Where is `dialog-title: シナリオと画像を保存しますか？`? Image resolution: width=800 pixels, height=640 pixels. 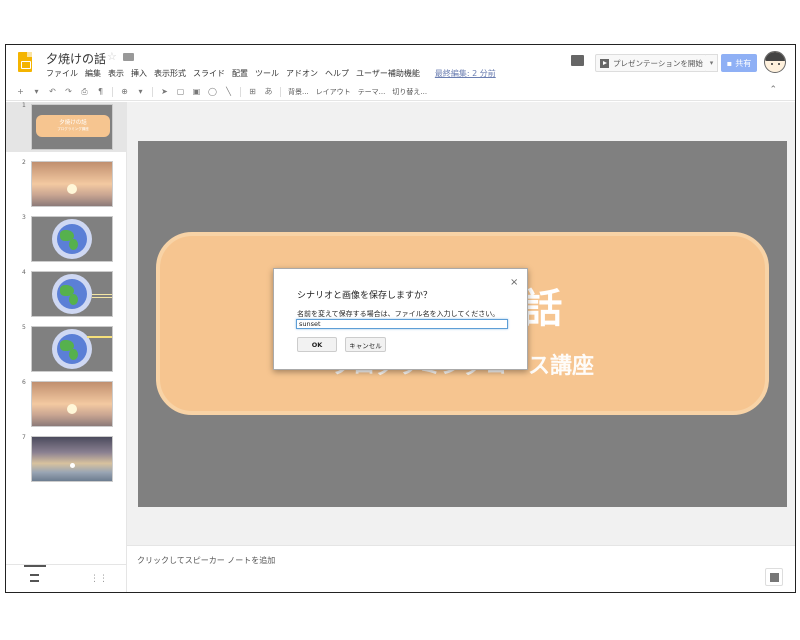 dialog-title: シナリオと画像を保存しますか？ is located at coordinates (365, 296).